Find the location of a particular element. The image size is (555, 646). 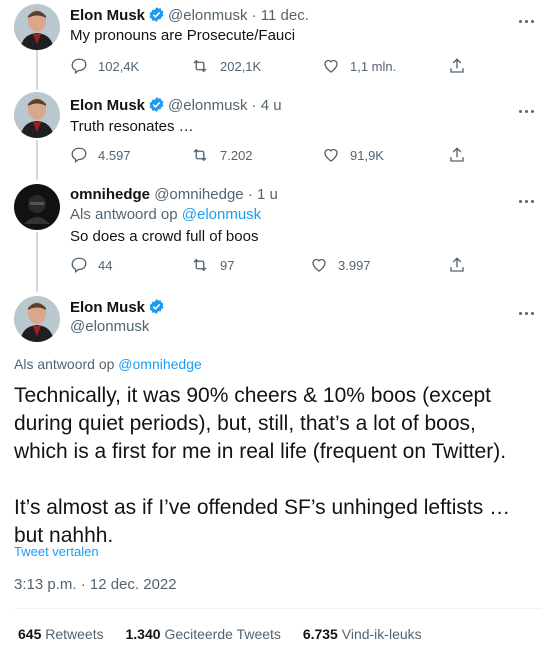

retweet-count: 202,1K is located at coordinates (241, 66).